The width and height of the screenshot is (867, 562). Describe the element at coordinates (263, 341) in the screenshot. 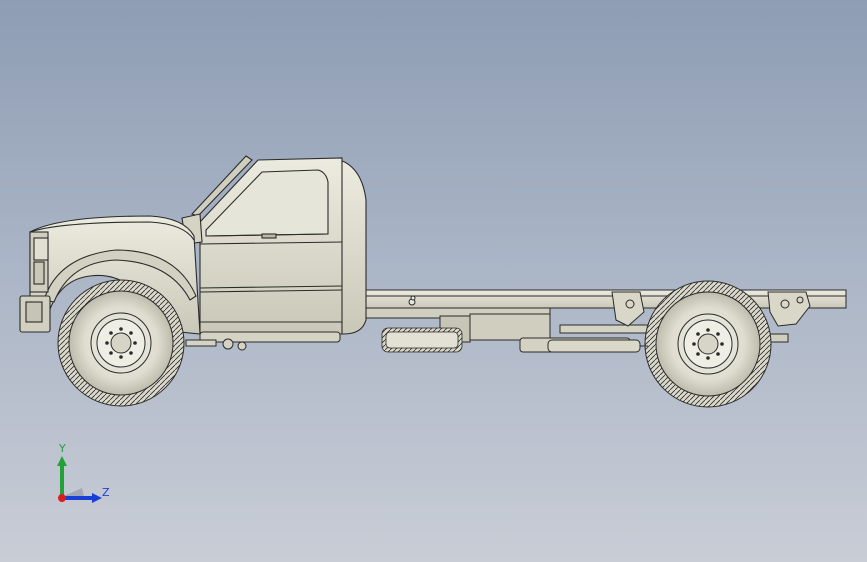

I see `step-bar` at that location.